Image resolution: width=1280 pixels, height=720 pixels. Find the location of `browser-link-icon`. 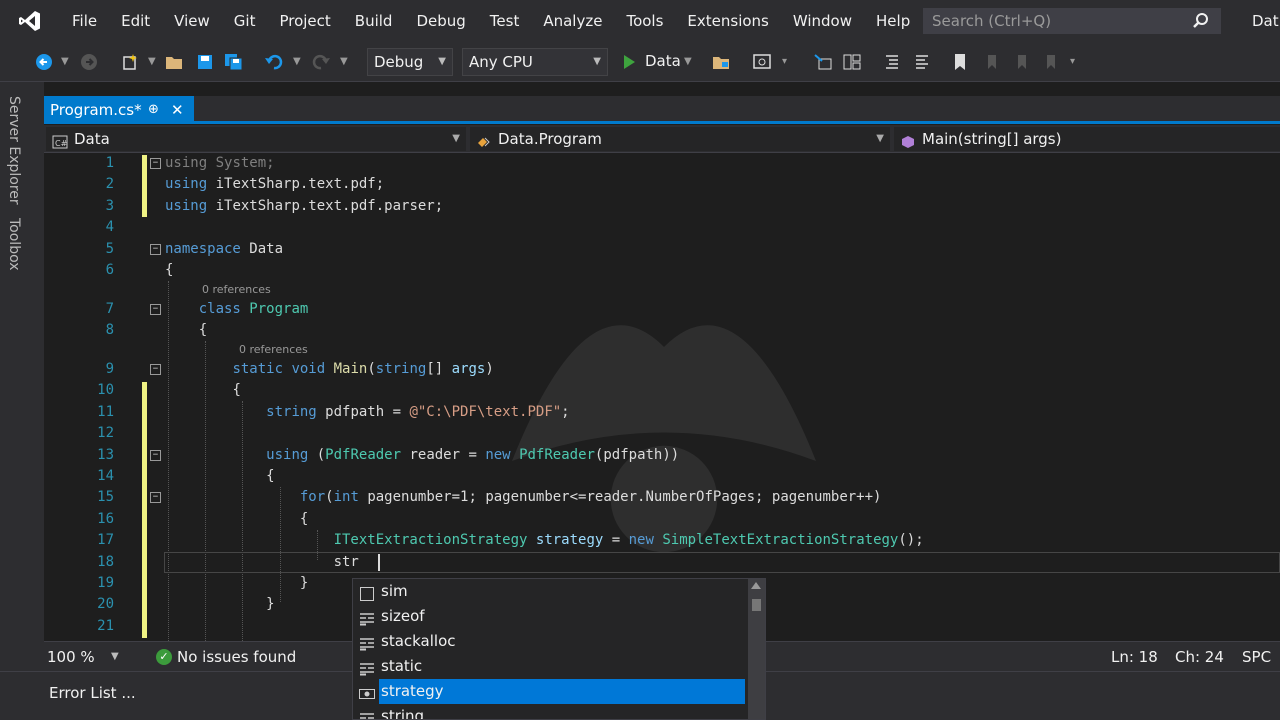

browser-link-icon is located at coordinates (762, 62).